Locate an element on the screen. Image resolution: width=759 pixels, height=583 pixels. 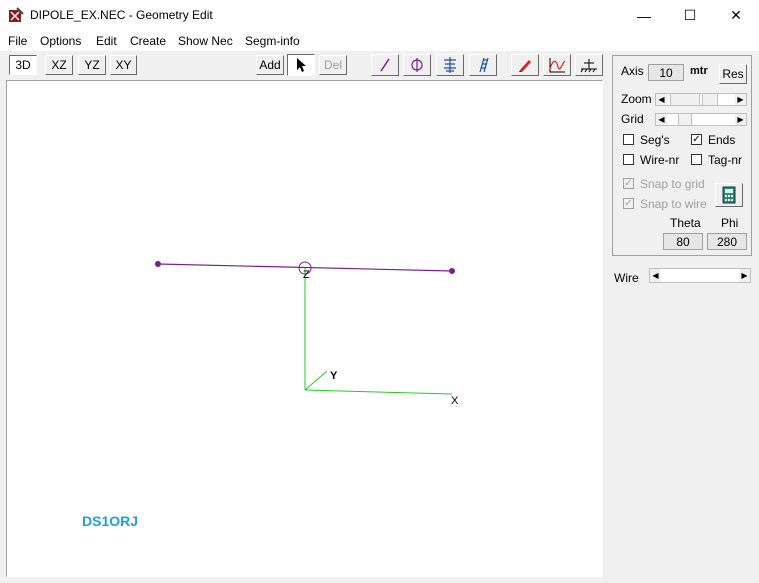
wire-label: Wire is located at coordinates (626, 278).